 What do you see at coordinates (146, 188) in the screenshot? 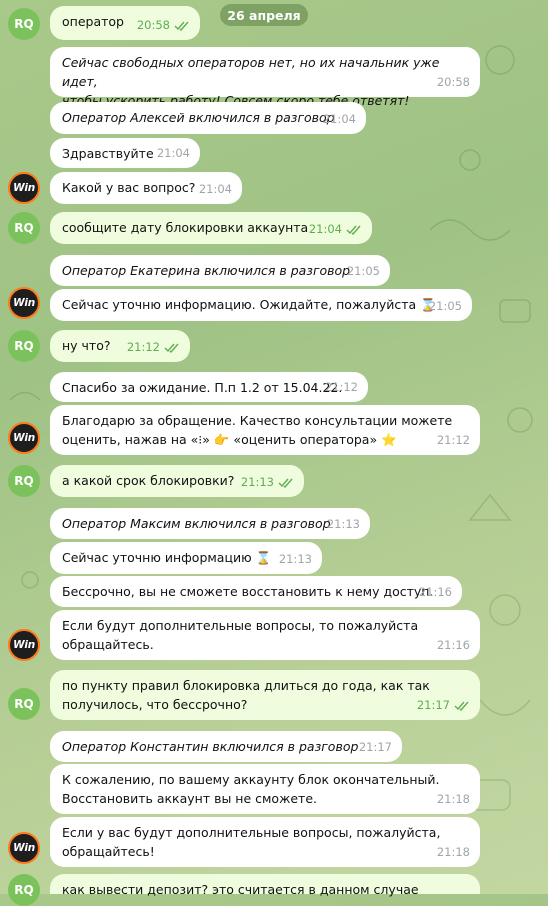
I see `message-bubble: Какой у вас вопрос? 21:04` at bounding box center [146, 188].